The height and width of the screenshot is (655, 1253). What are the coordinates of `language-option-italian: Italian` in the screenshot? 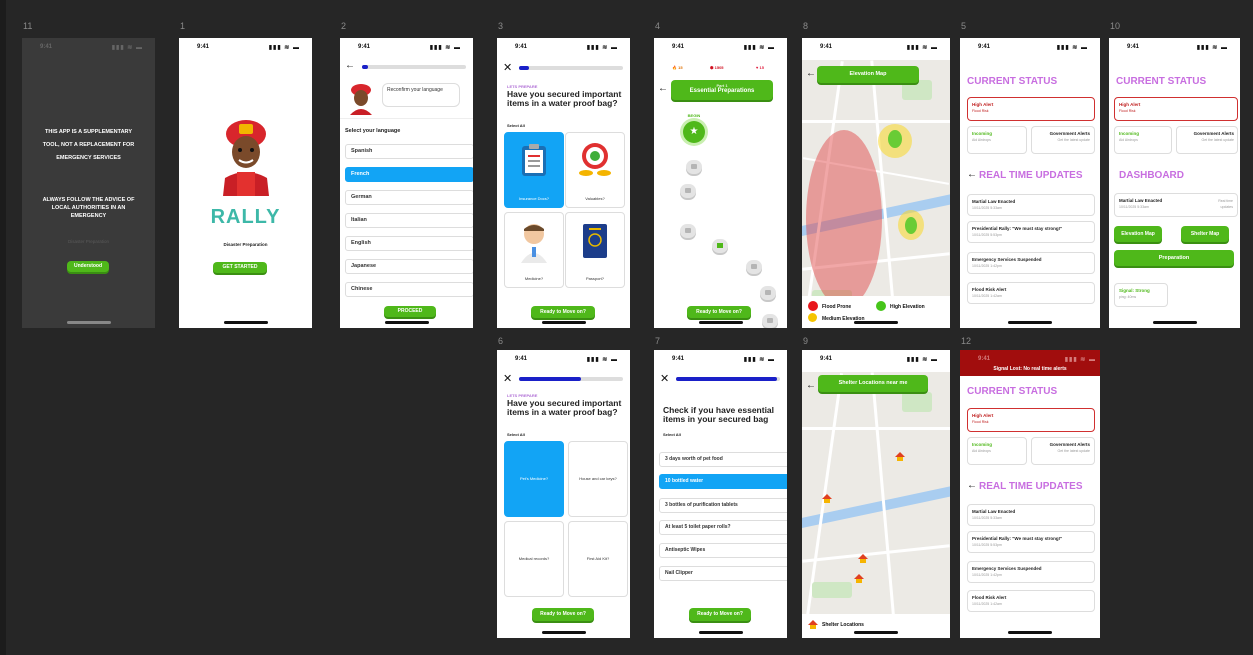 It's located at (409, 220).